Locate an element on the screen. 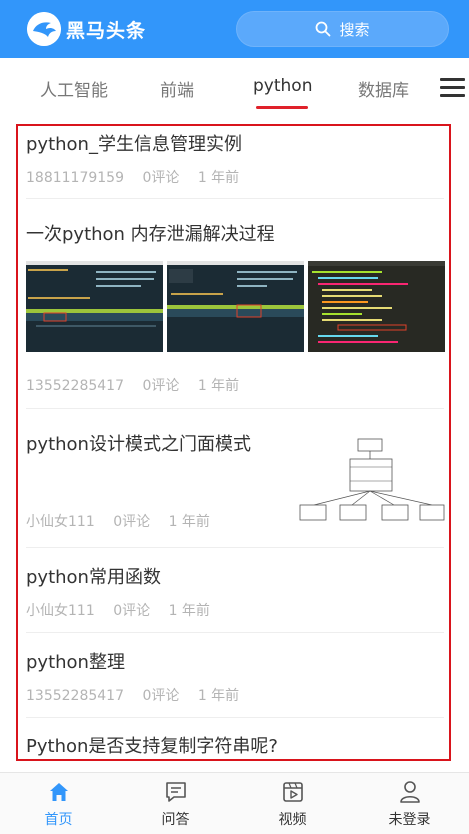 Image resolution: width=469 pixels, height=834 pixels. tab-python: python is located at coordinates (282, 86).